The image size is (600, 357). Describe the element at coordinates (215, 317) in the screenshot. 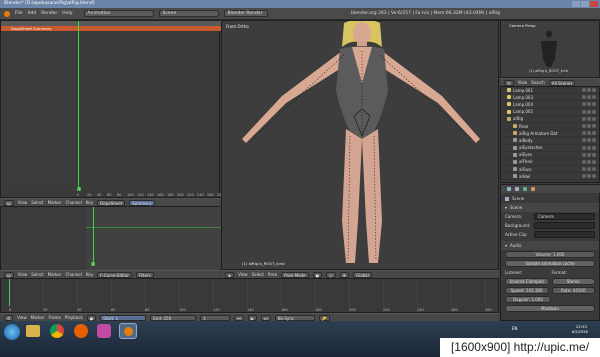

I see `current-frame-field: 1` at that location.